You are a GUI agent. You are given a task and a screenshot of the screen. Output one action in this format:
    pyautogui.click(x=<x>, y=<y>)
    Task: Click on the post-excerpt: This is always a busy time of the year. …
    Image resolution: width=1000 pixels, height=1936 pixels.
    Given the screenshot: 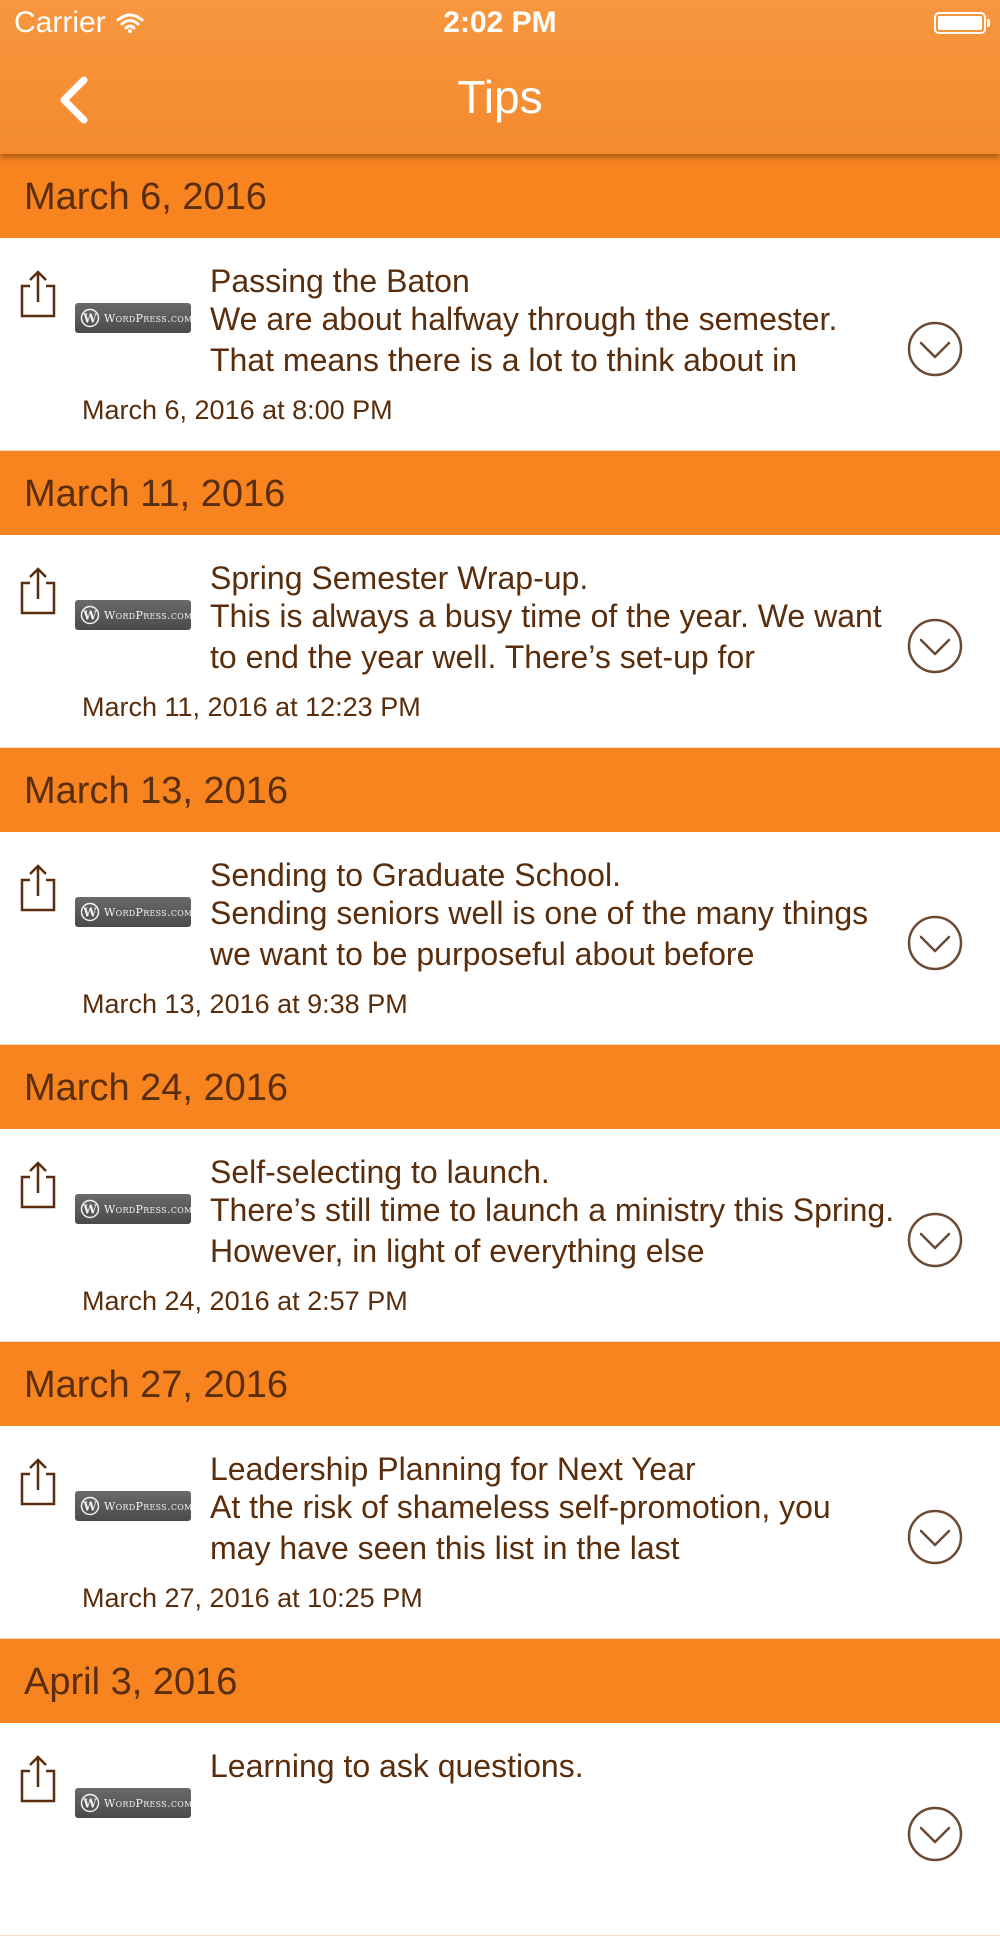 What is the action you would take?
    pyautogui.click(x=546, y=636)
    